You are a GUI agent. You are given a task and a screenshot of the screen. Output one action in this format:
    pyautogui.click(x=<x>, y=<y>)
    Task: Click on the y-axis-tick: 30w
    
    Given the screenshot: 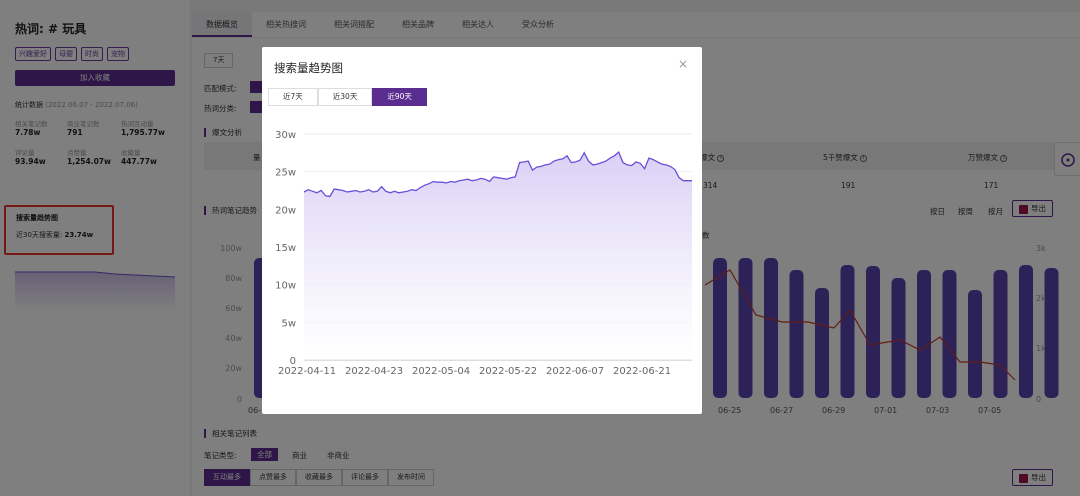 What is the action you would take?
    pyautogui.click(x=285, y=135)
    